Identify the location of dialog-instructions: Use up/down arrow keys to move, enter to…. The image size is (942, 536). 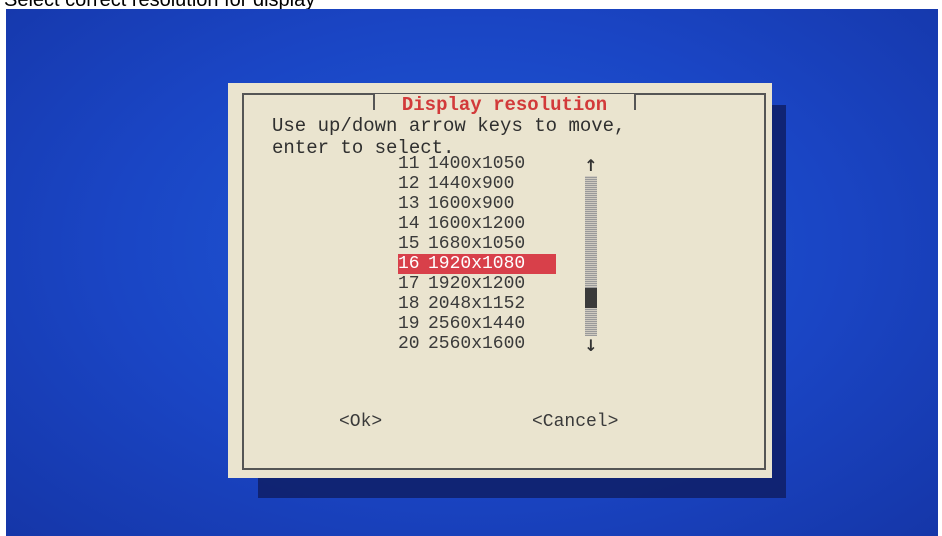
(449, 137).